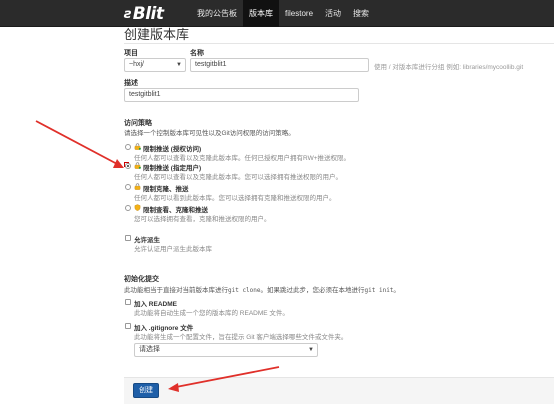 The height and width of the screenshot is (404, 554). I want to click on access-option-4-radio, so click(128, 208).